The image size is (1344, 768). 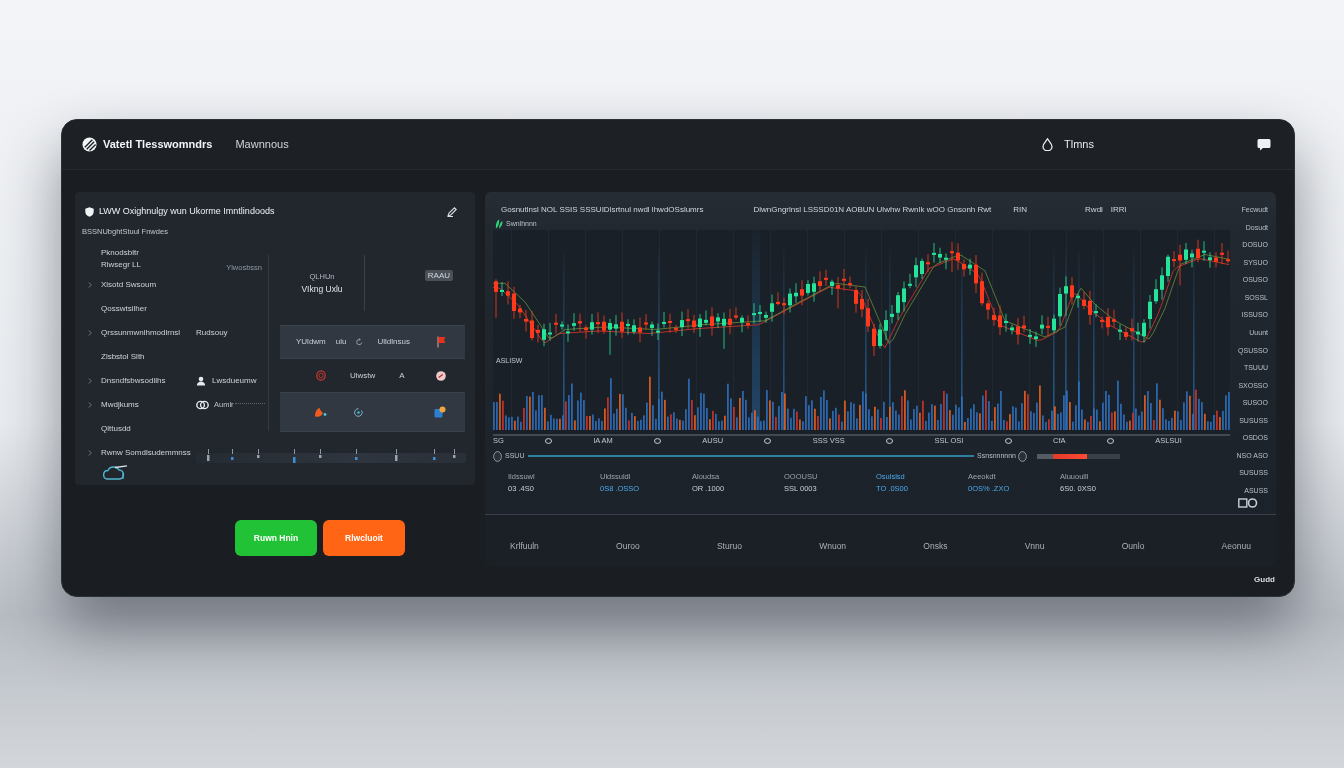 What do you see at coordinates (146, 453) in the screenshot?
I see `list-item: Rwnw Somdlsudemmnss` at bounding box center [146, 453].